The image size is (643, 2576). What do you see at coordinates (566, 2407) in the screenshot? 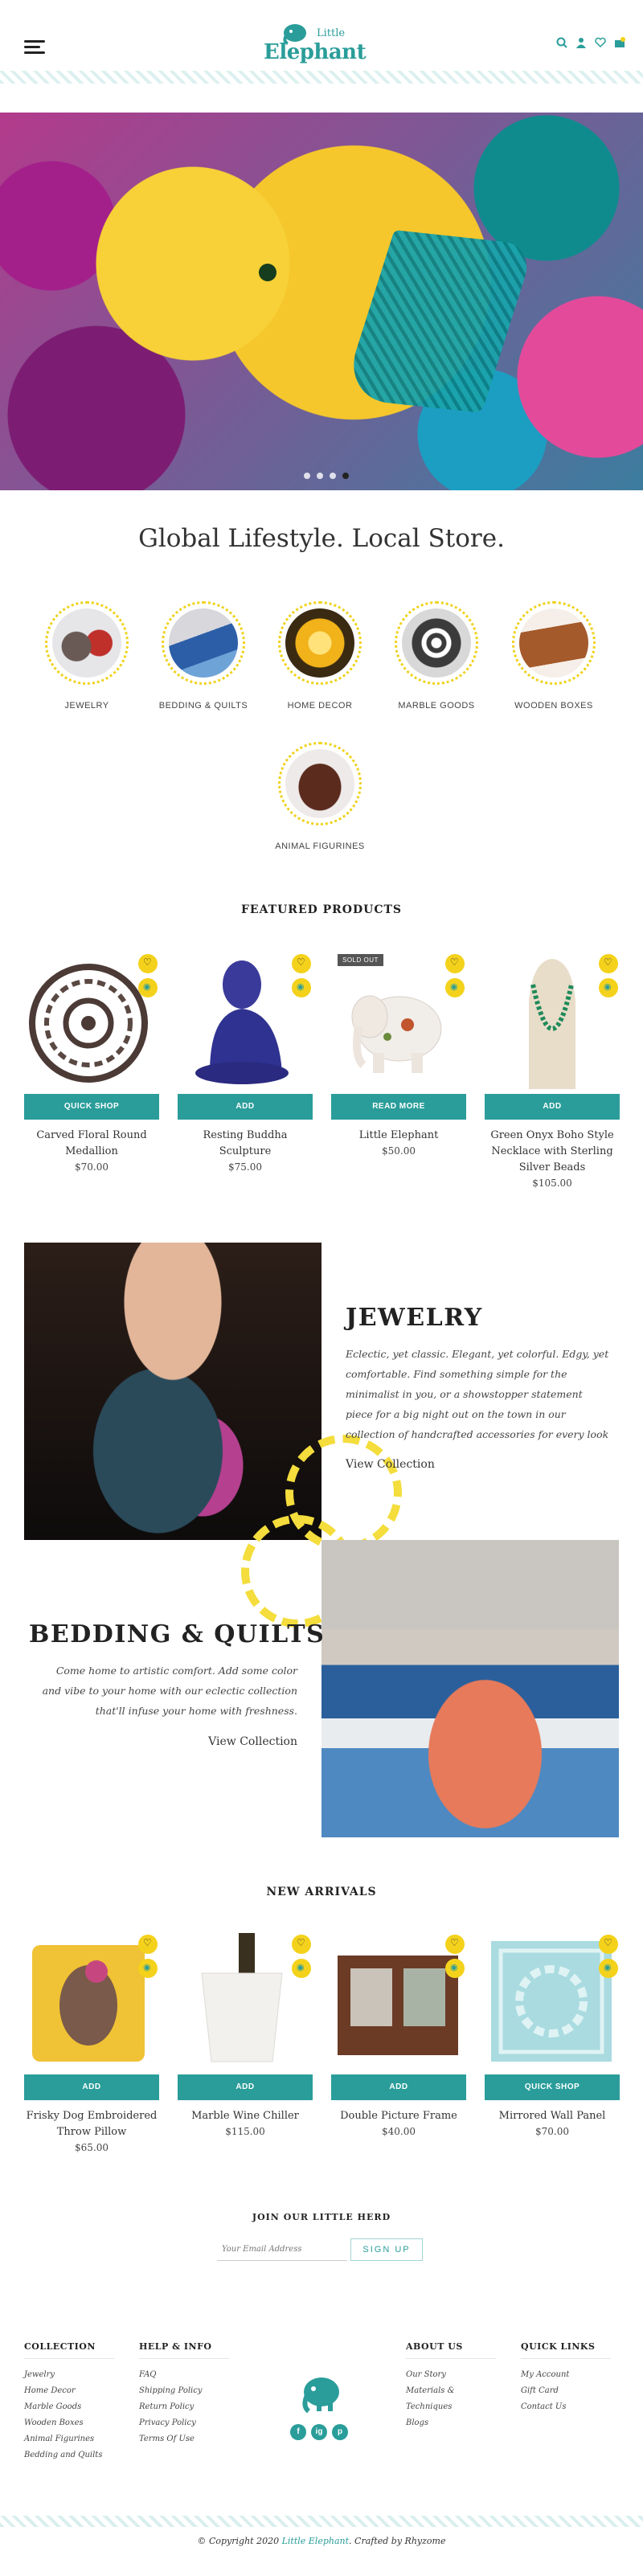
I see `footer-link: Contact Us` at bounding box center [566, 2407].